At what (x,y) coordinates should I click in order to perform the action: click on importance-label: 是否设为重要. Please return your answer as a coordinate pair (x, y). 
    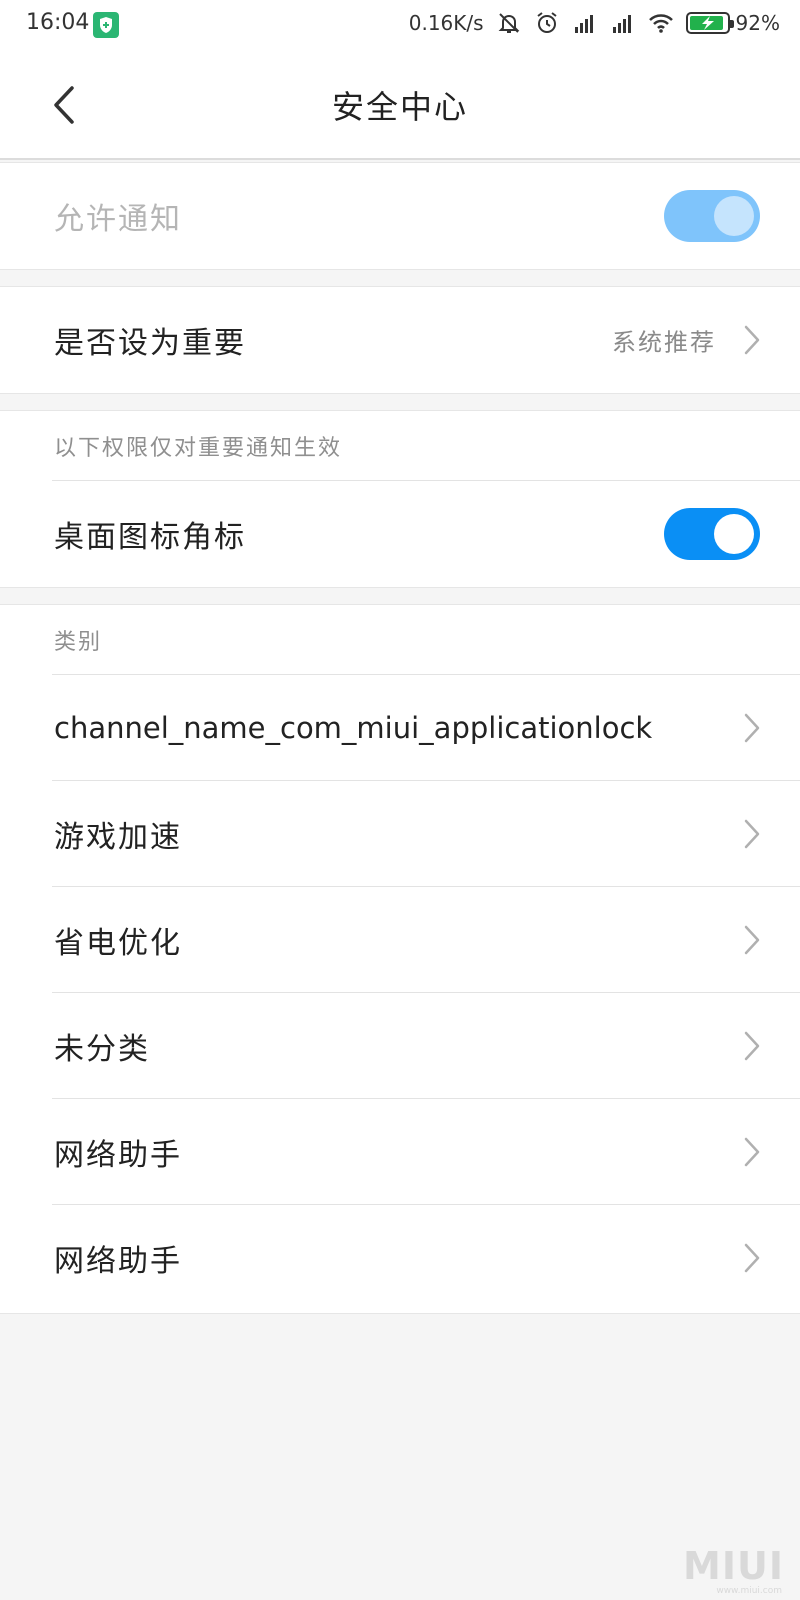
    Looking at the image, I should click on (150, 343).